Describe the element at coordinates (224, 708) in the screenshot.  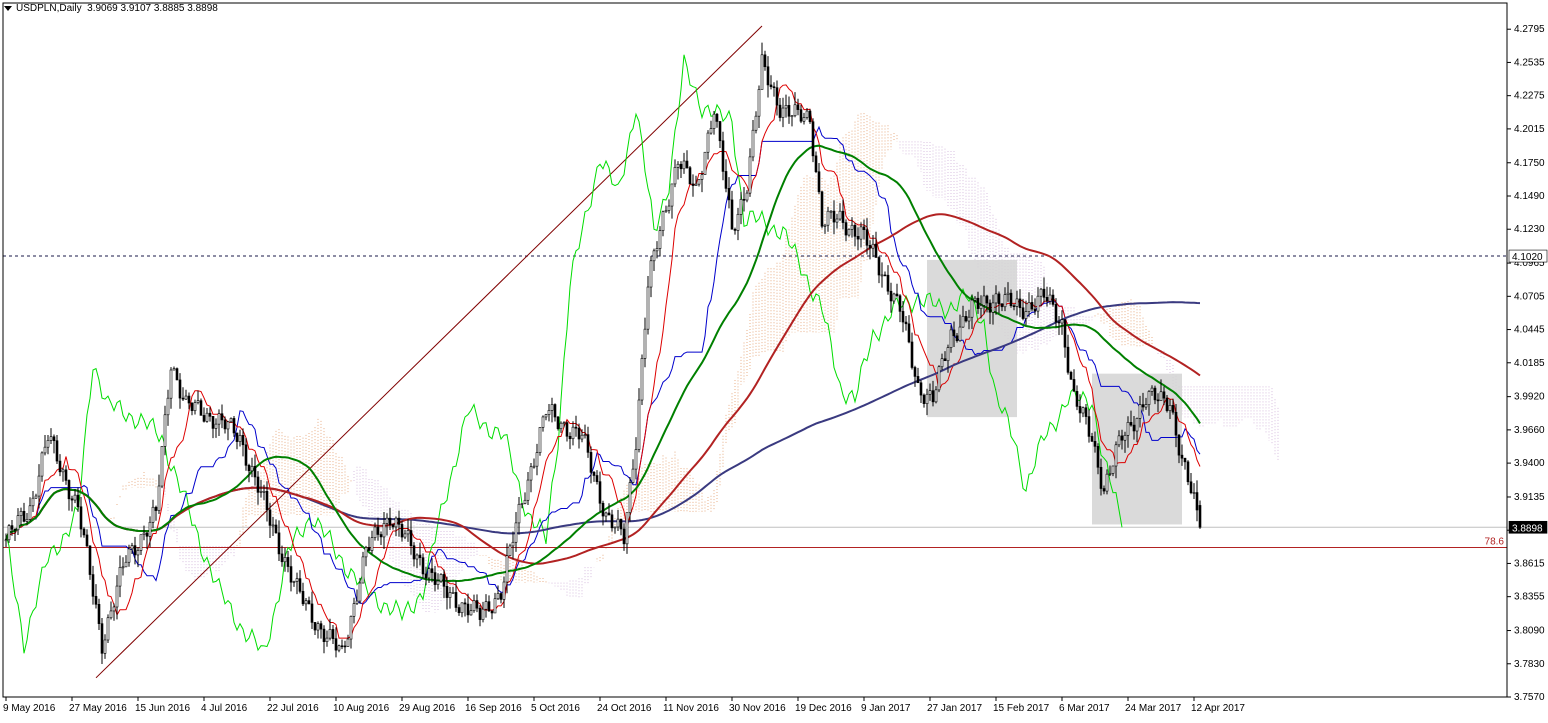
I see `x-tick-label: 4 Jul 2016` at that location.